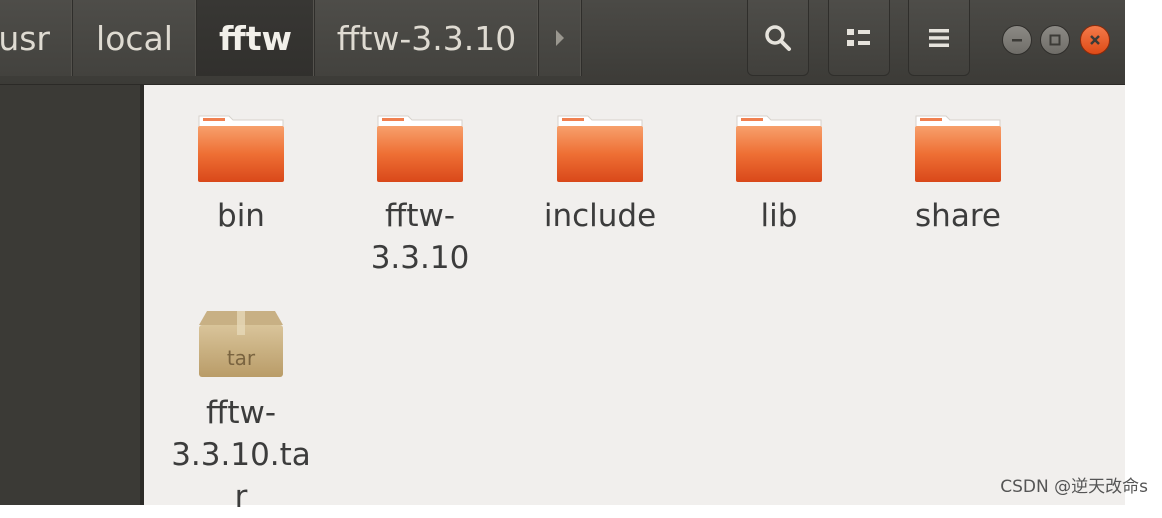  I want to click on file-name: fftw- 3.3.10, so click(420, 237).